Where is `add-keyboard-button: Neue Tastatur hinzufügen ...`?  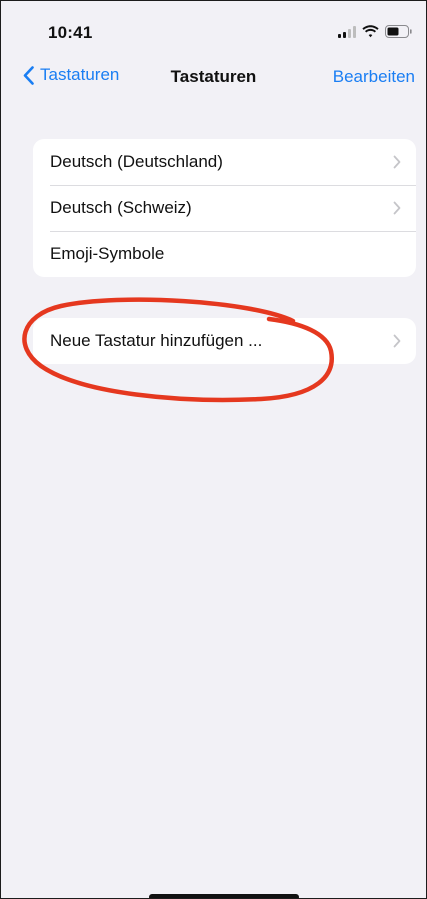 add-keyboard-button: Neue Tastatur hinzufügen ... is located at coordinates (224, 341).